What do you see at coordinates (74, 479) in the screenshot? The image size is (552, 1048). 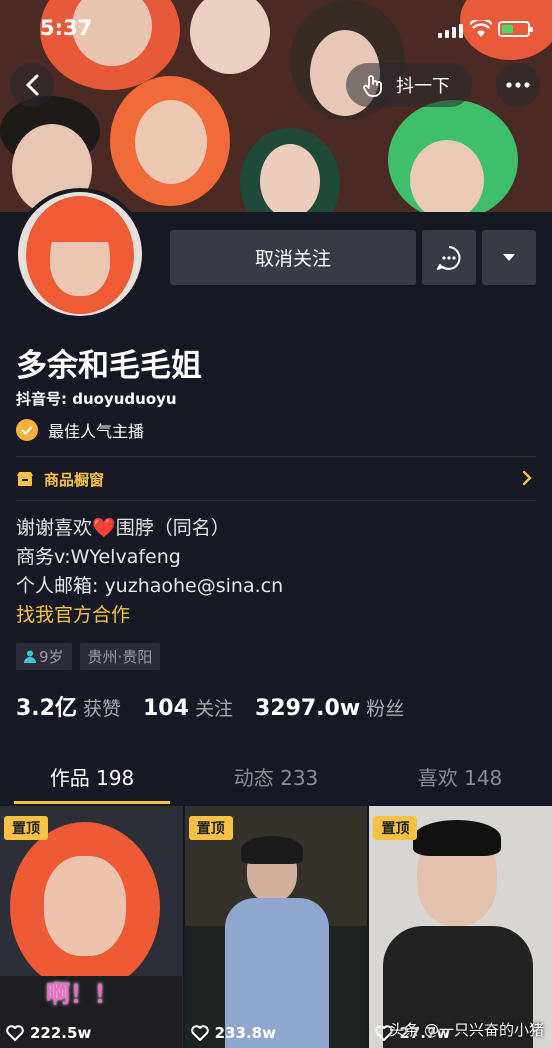 I see `shop-window-label: 商品橱窗` at bounding box center [74, 479].